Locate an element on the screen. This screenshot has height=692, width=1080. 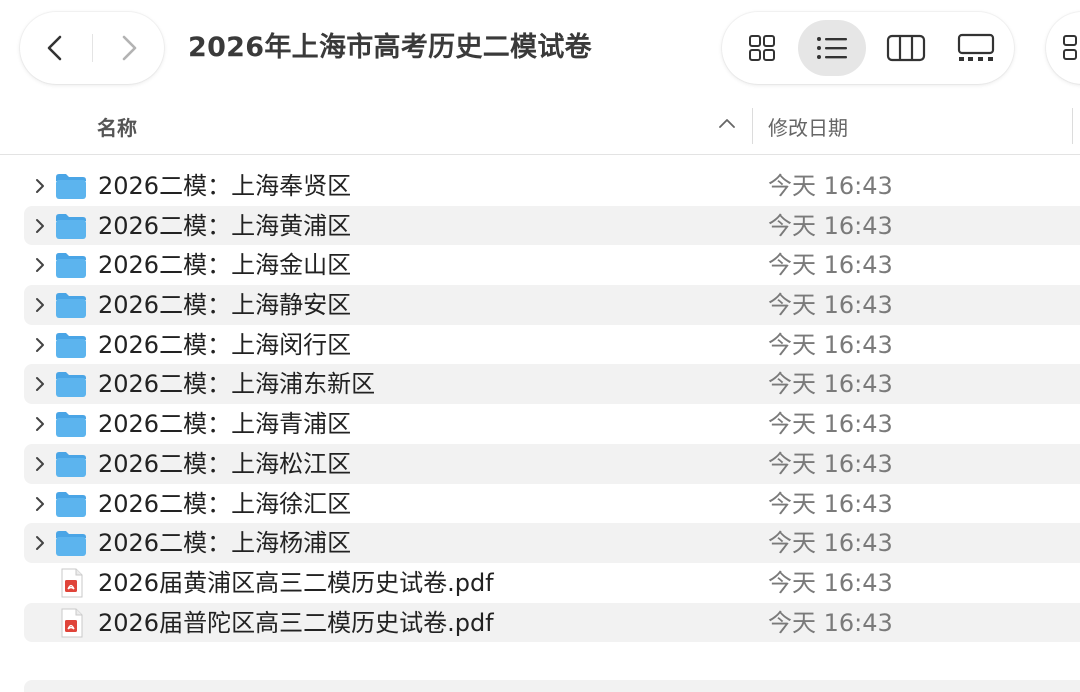
gallery-view-button is located at coordinates (976, 48).